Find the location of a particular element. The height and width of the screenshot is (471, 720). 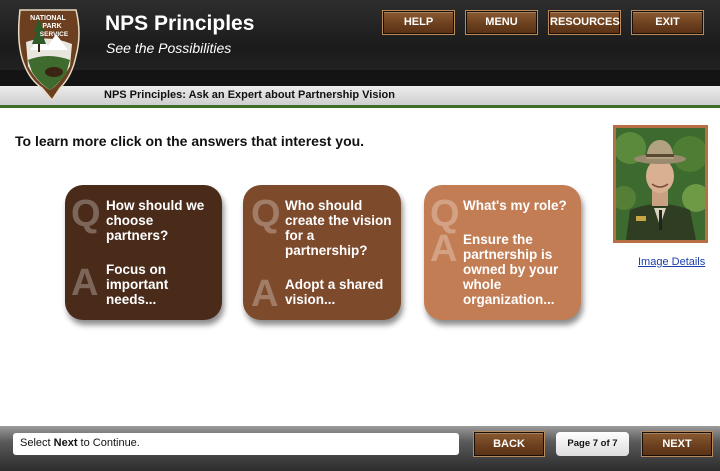

logo-text-line1: NATIONAL is located at coordinates (48, 18).